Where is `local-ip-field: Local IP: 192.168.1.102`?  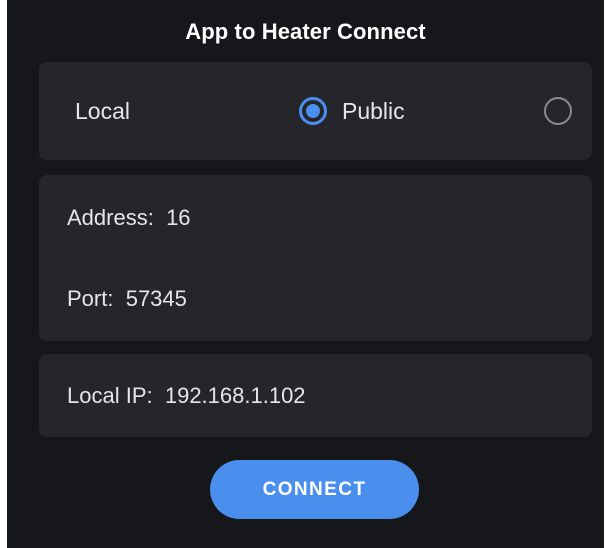
local-ip-field: Local IP: 192.168.1.102 is located at coordinates (186, 396).